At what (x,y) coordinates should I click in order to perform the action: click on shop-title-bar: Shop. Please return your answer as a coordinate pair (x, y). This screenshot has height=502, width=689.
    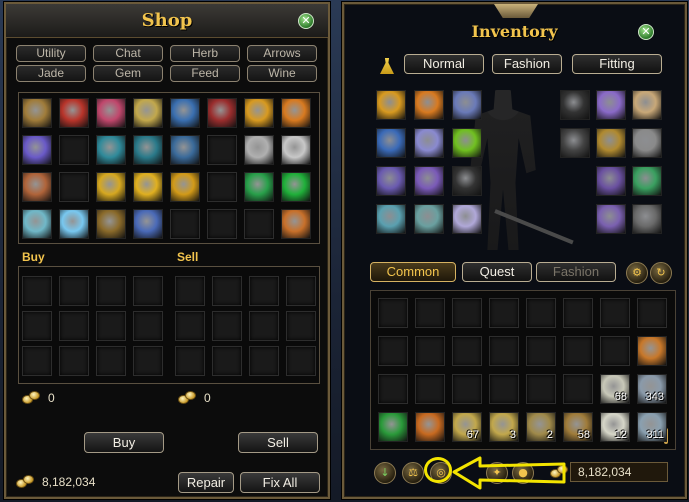
    Looking at the image, I should click on (167, 21).